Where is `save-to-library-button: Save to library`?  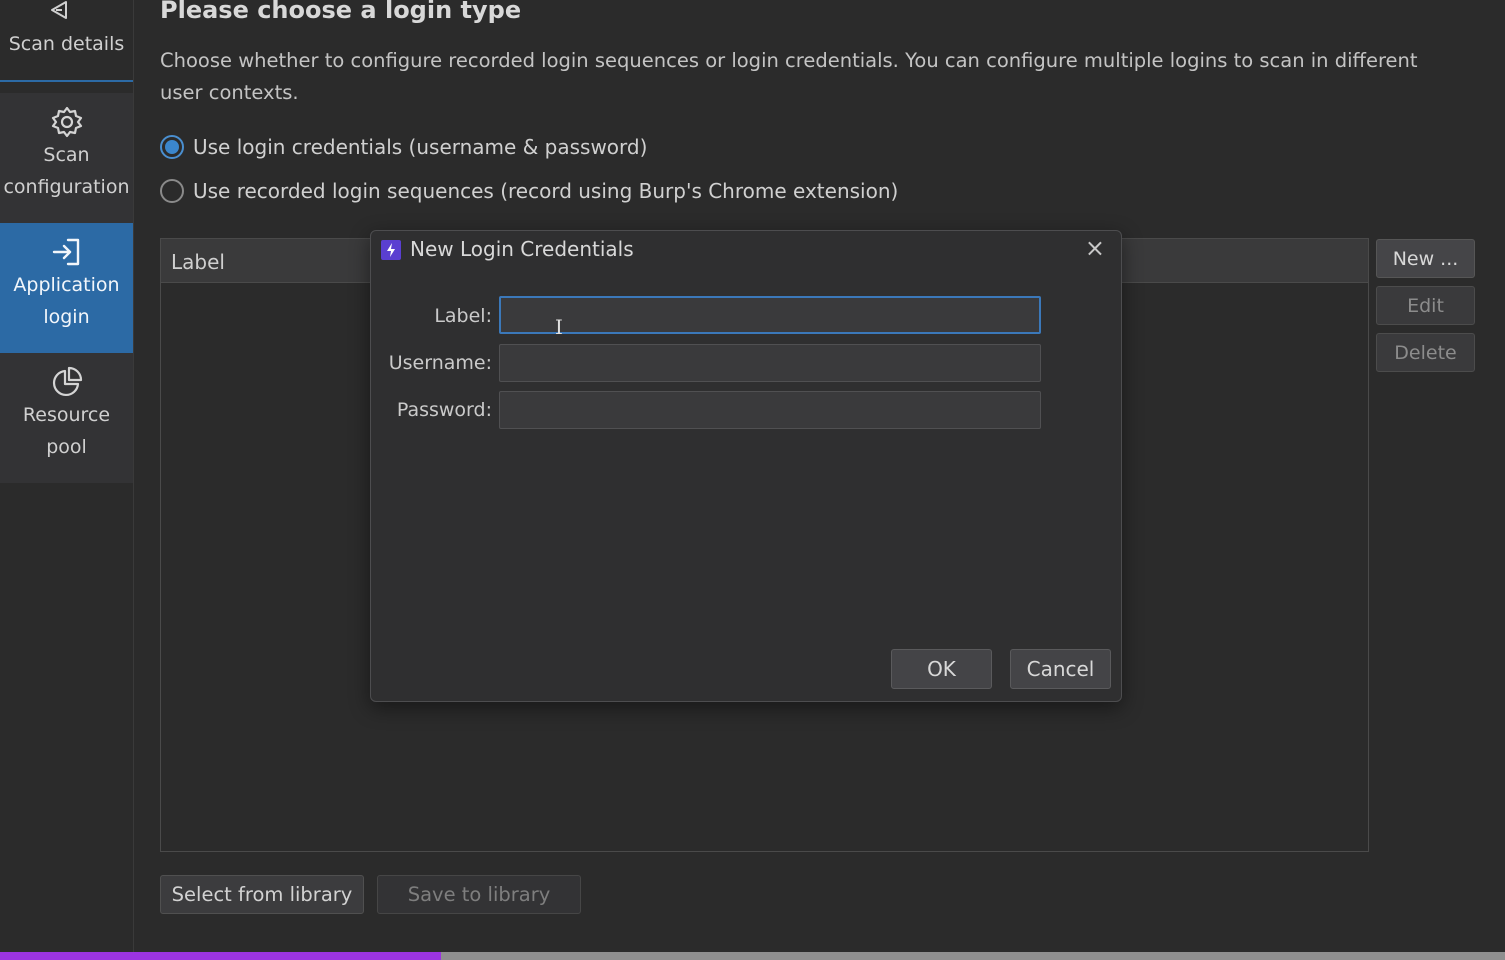 save-to-library-button: Save to library is located at coordinates (479, 894).